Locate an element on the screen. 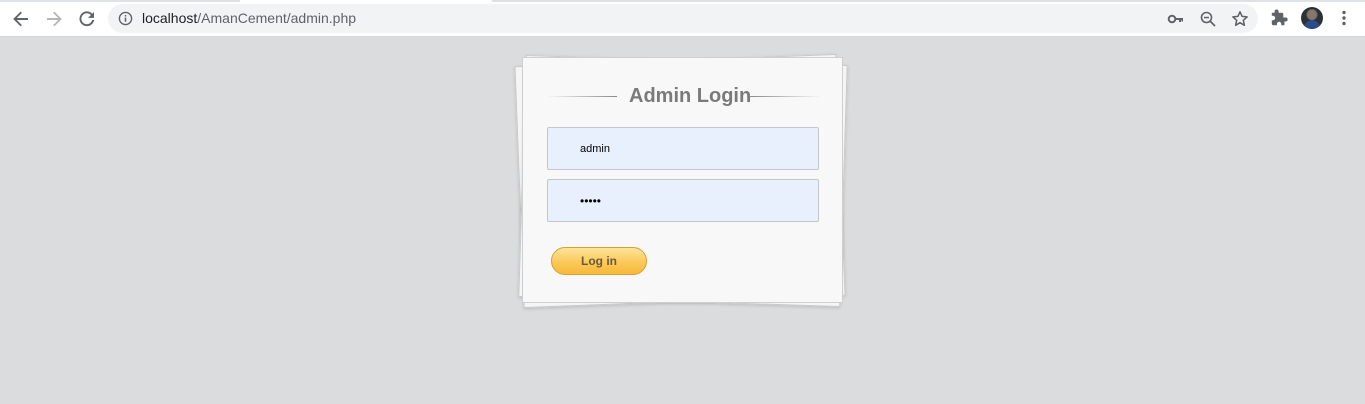 This screenshot has width=1365, height=404. username-field is located at coordinates (683, 148).